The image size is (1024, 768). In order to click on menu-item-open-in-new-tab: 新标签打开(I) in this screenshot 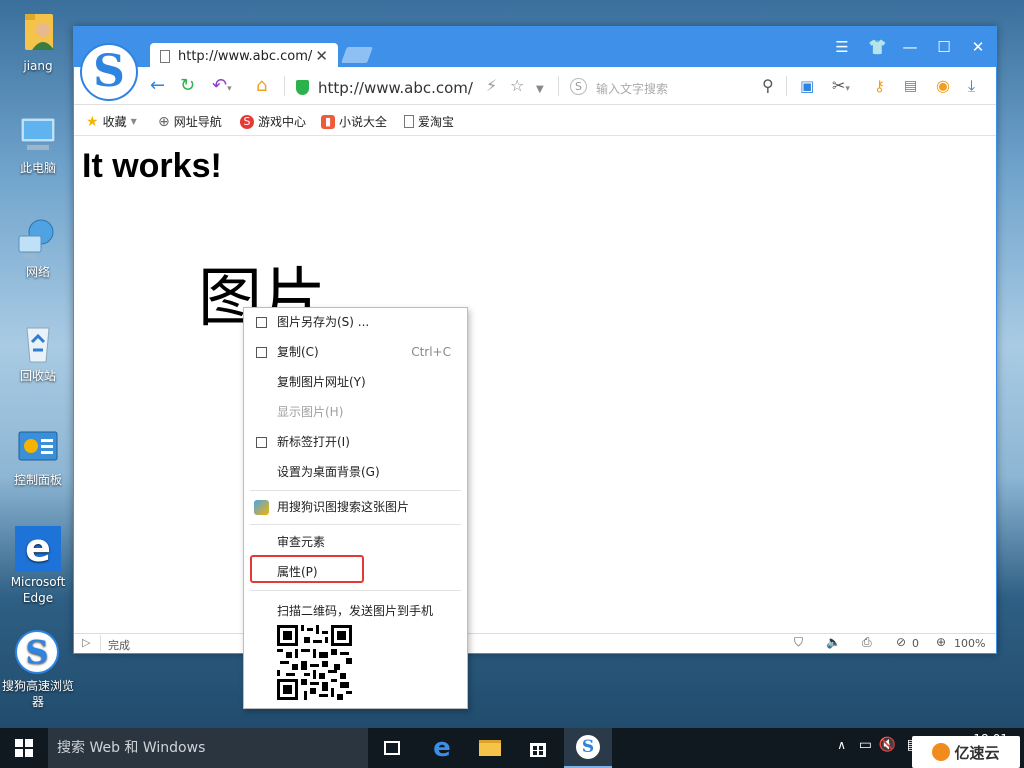, I will do `click(355, 442)`.